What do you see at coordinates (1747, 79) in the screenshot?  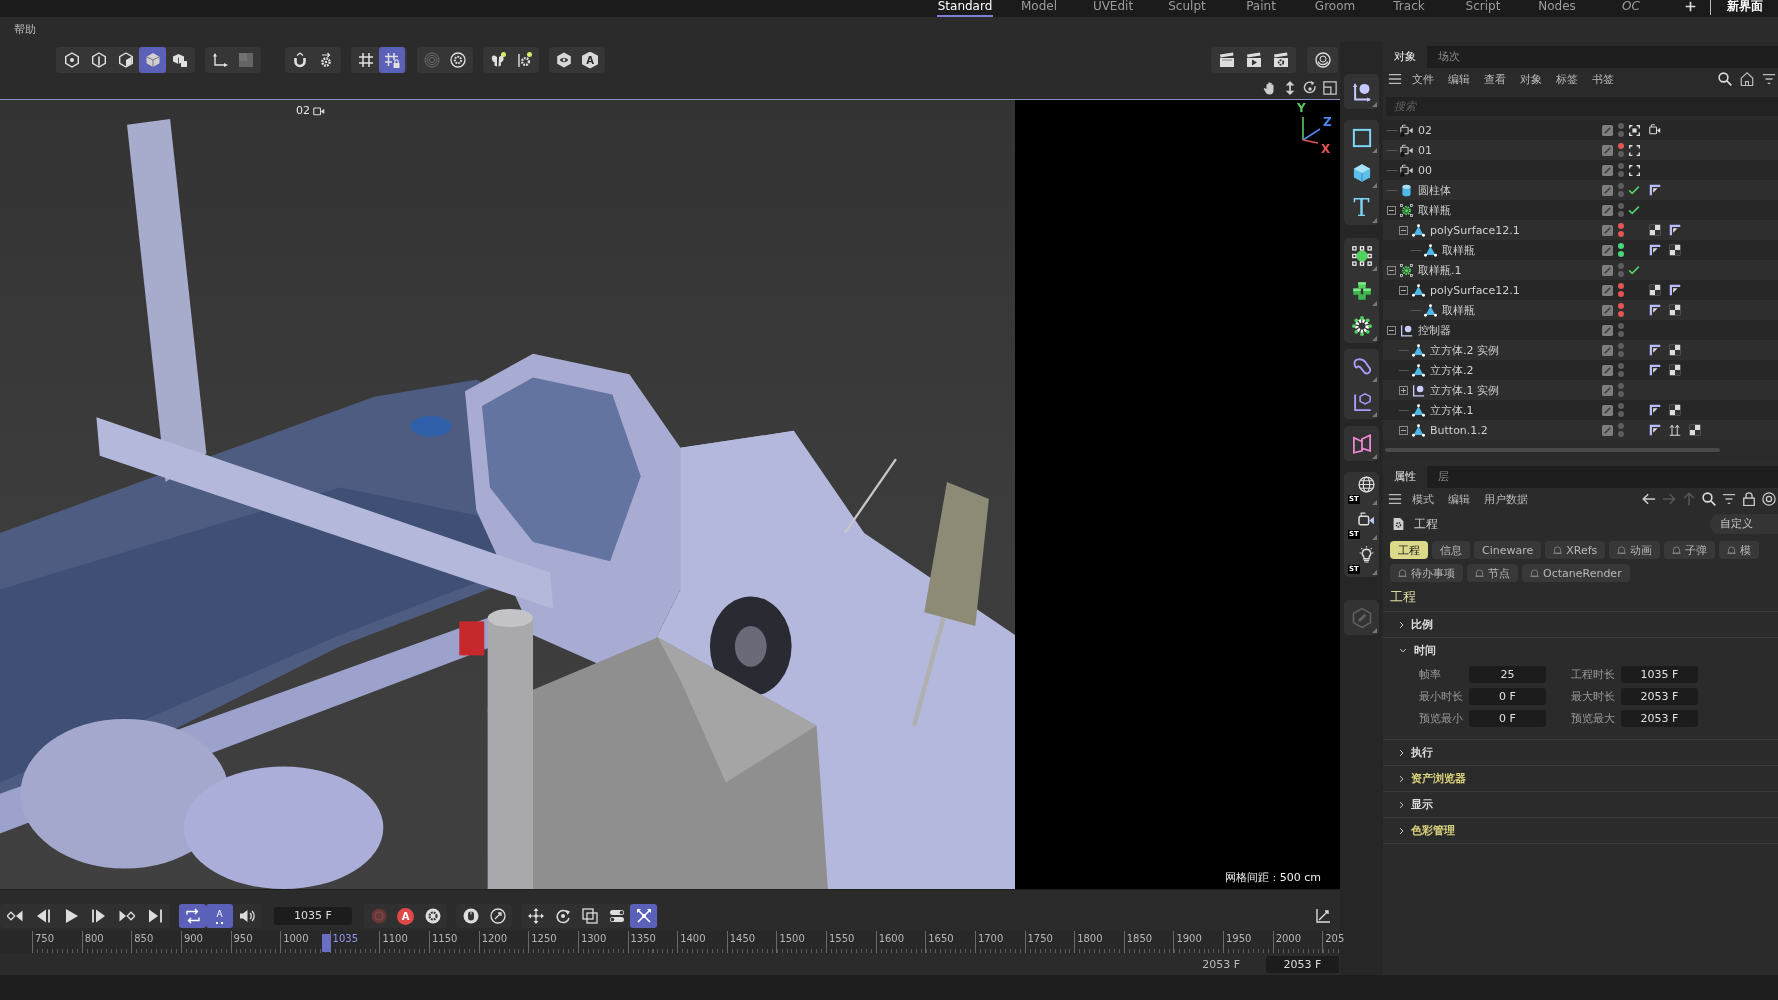 I see `home-icon` at bounding box center [1747, 79].